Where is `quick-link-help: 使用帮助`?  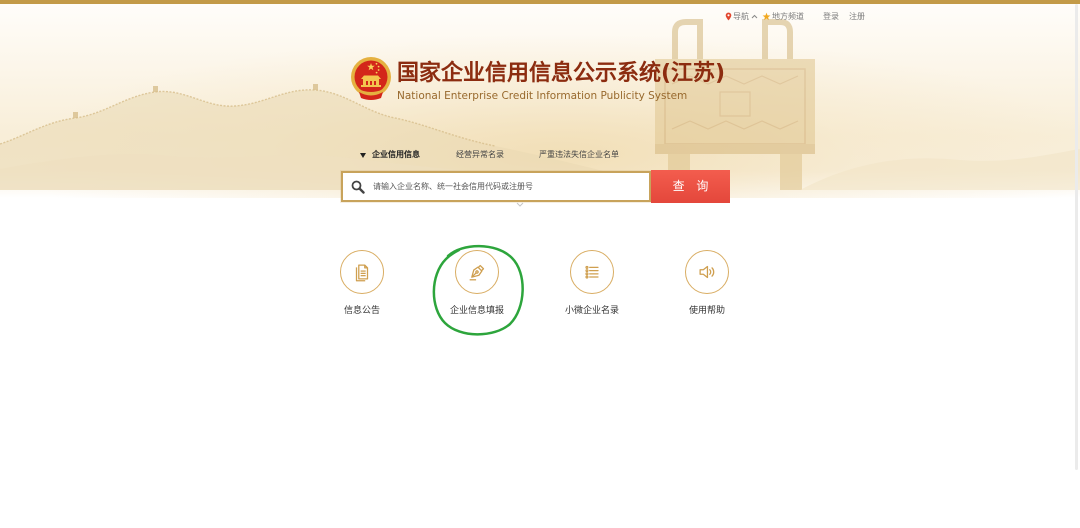
quick-link-help: 使用帮助 is located at coordinates (707, 285).